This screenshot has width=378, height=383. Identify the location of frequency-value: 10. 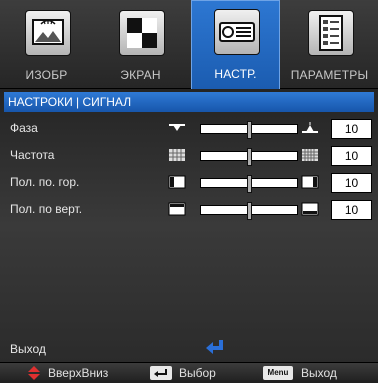
(351, 156).